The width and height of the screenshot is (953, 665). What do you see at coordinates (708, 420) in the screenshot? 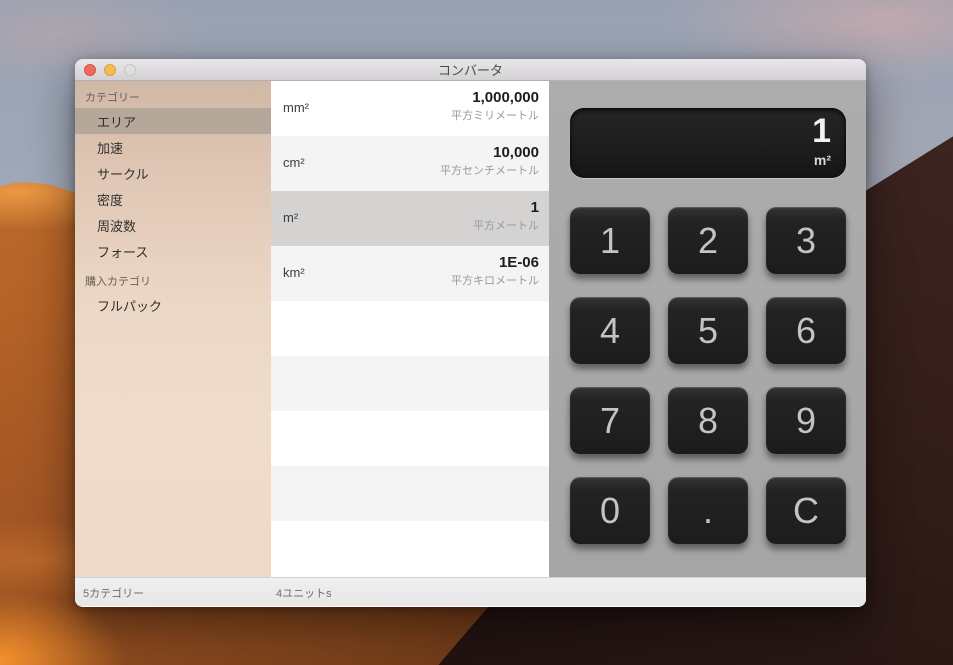
I see `key-8: 8` at bounding box center [708, 420].